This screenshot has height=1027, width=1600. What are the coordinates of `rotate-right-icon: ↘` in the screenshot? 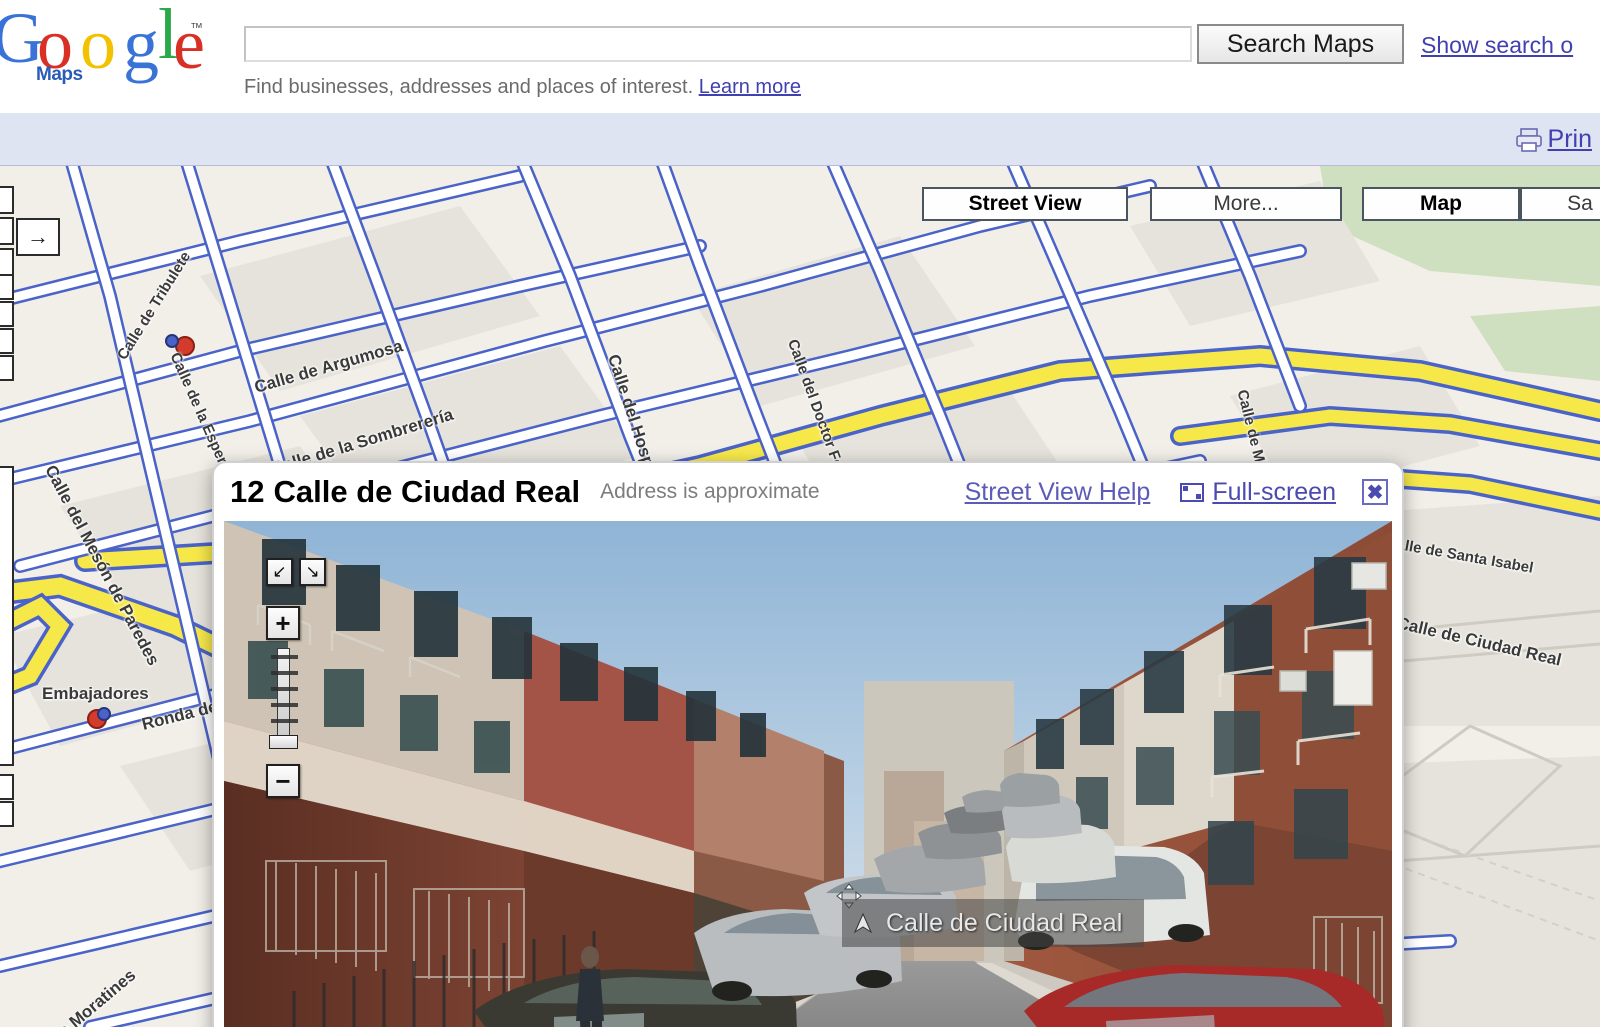 It's located at (312, 572).